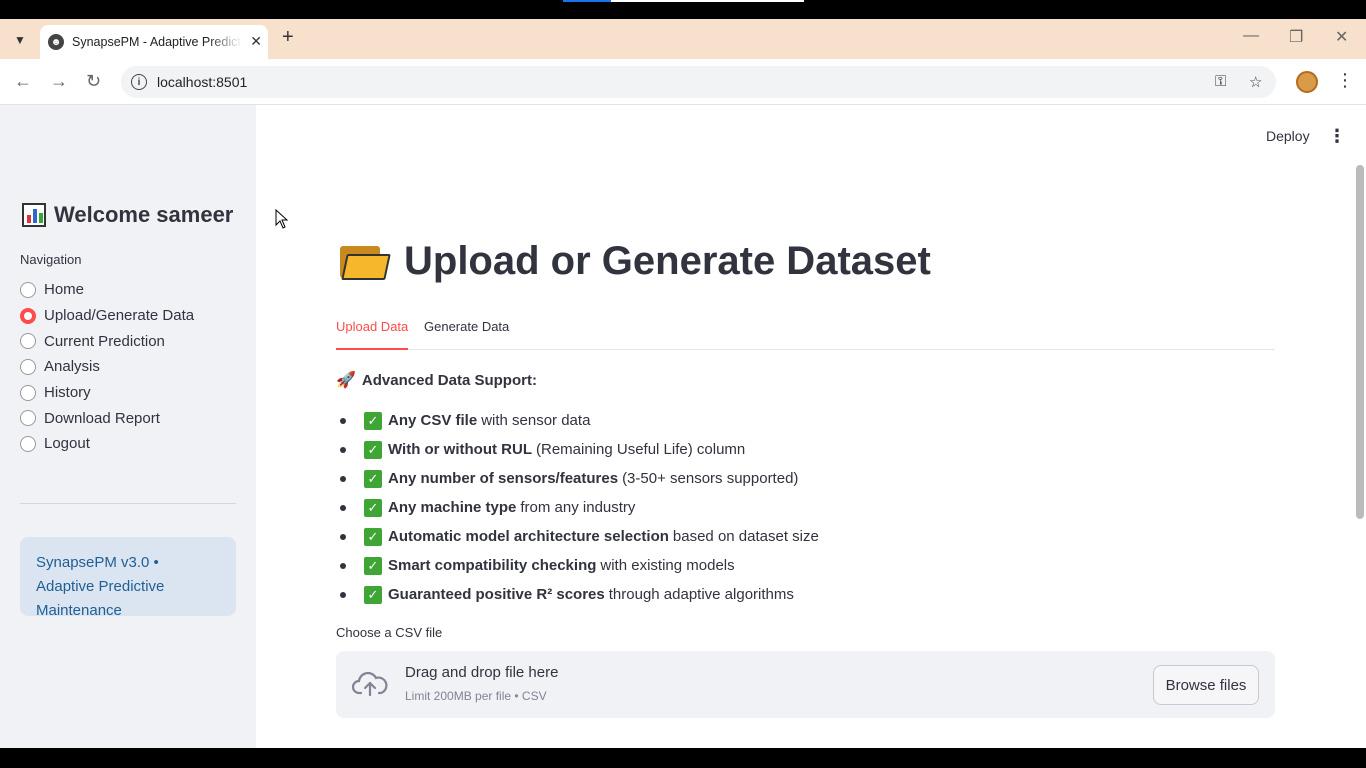 This screenshot has width=1366, height=768. What do you see at coordinates (1206, 685) in the screenshot?
I see `browse-files-button: Browse files` at bounding box center [1206, 685].